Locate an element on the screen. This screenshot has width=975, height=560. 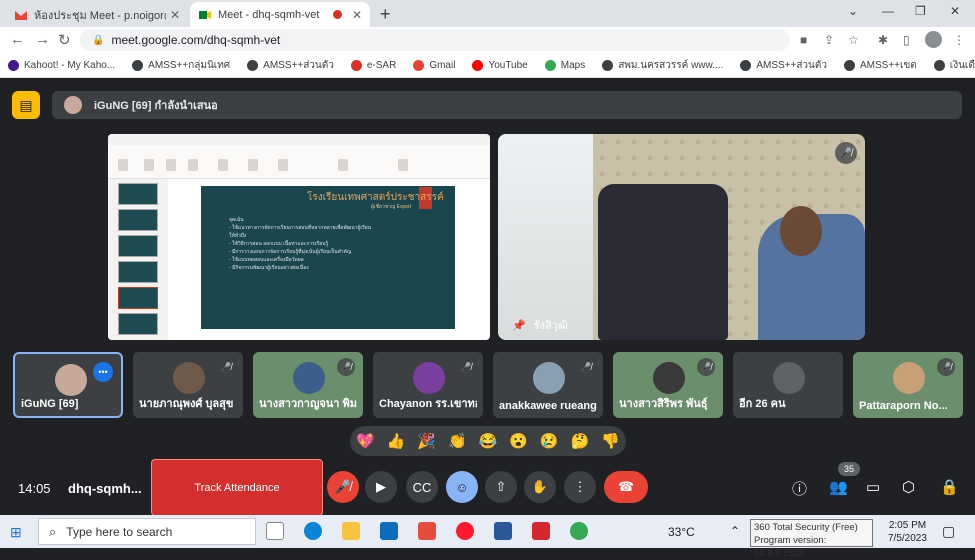
chevron-down-icon: ⌄ is located at coordinates (853, 11).